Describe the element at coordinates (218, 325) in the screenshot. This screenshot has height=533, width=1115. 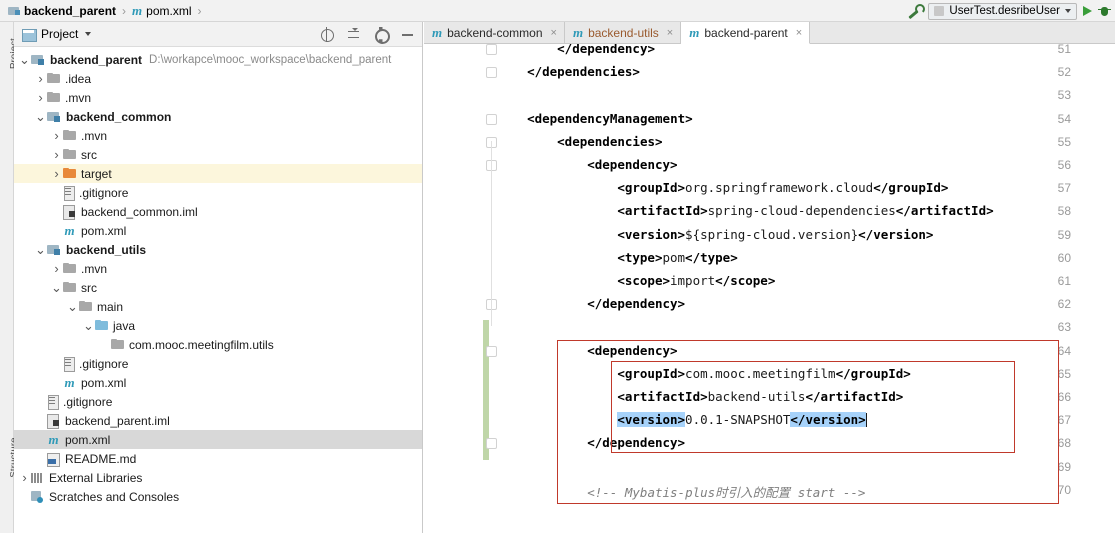
I see `tree-item-java: ⌄ java` at that location.